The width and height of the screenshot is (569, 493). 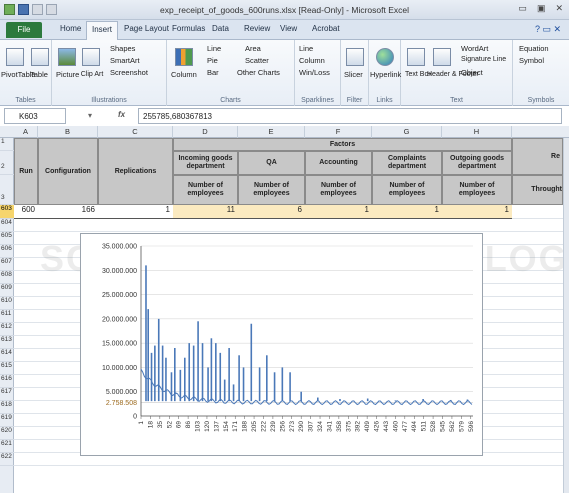 I want to click on column-header-a: A, so click(x=26, y=132).